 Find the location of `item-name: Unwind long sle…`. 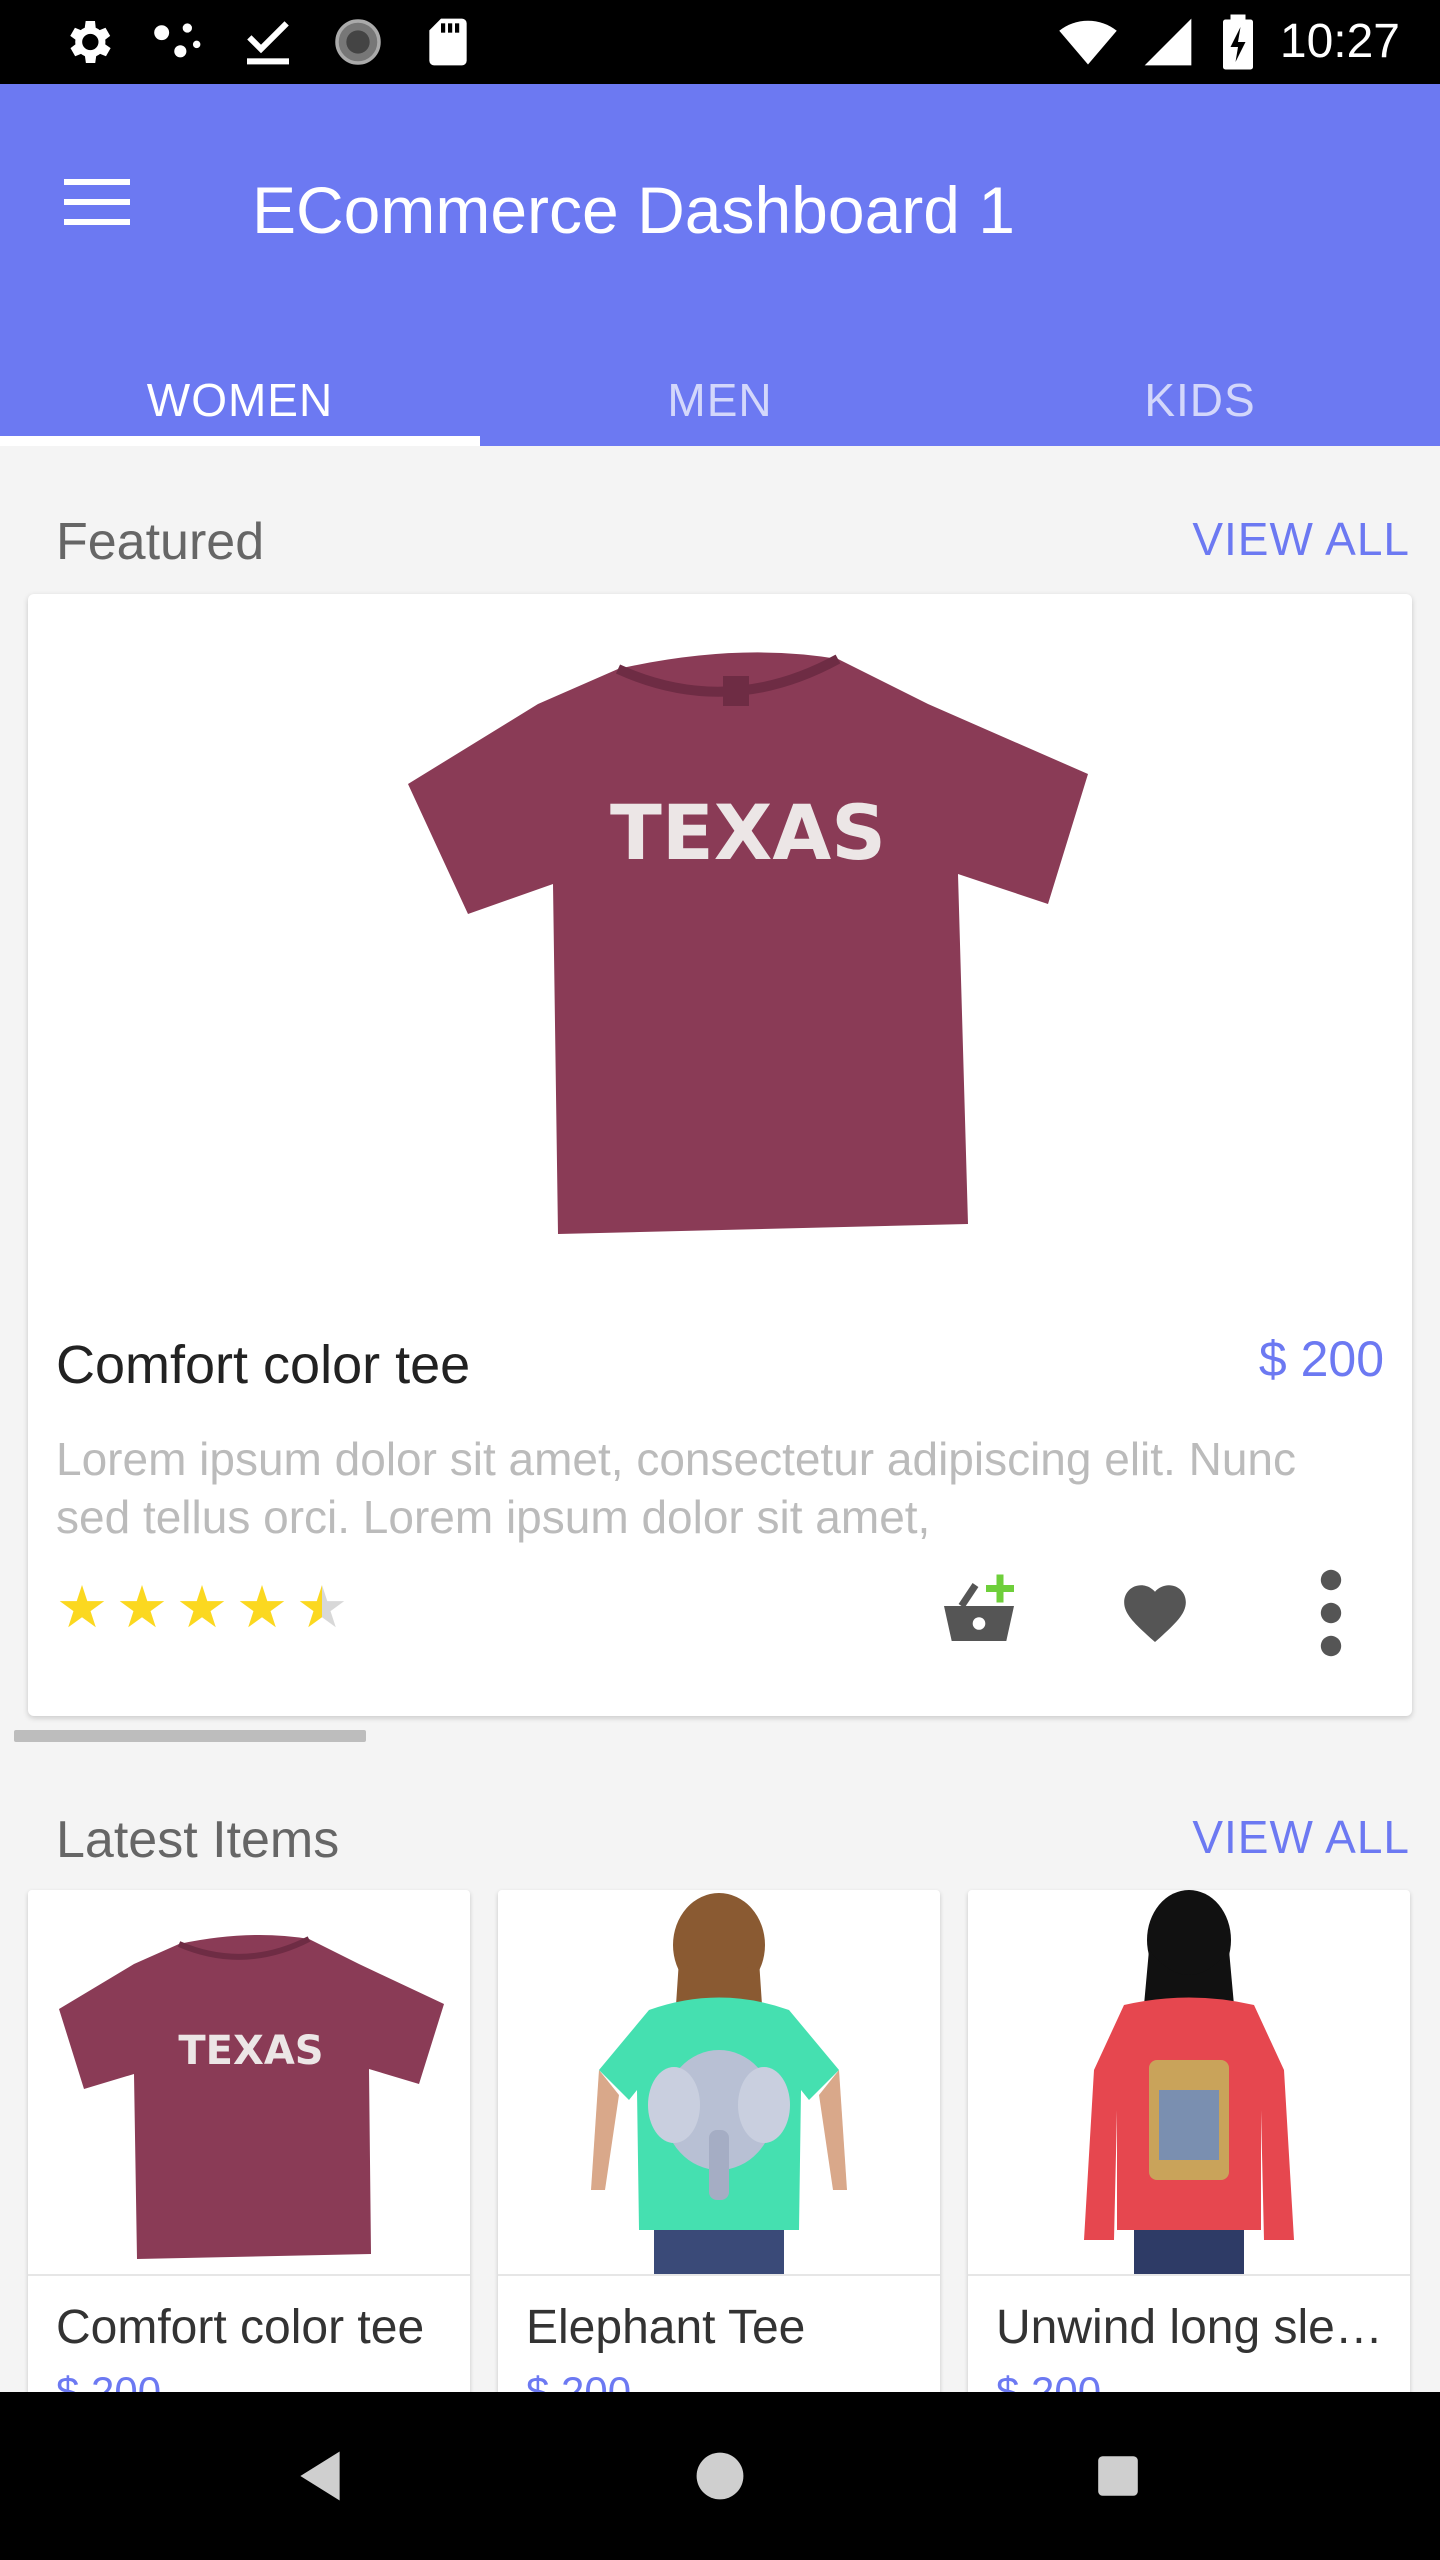

item-name: Unwind long sle… is located at coordinates (1189, 2327).